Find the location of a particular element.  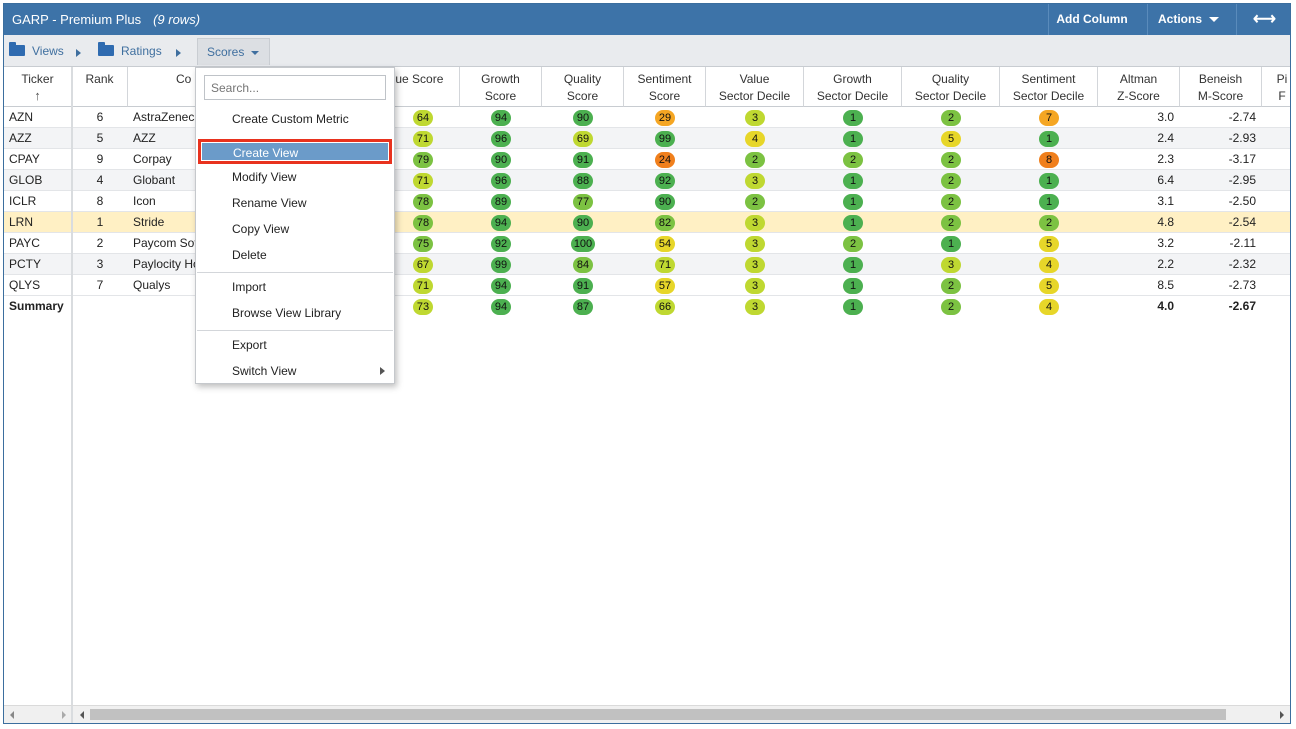

cell-altman: 8.5 is located at coordinates (1165, 285).